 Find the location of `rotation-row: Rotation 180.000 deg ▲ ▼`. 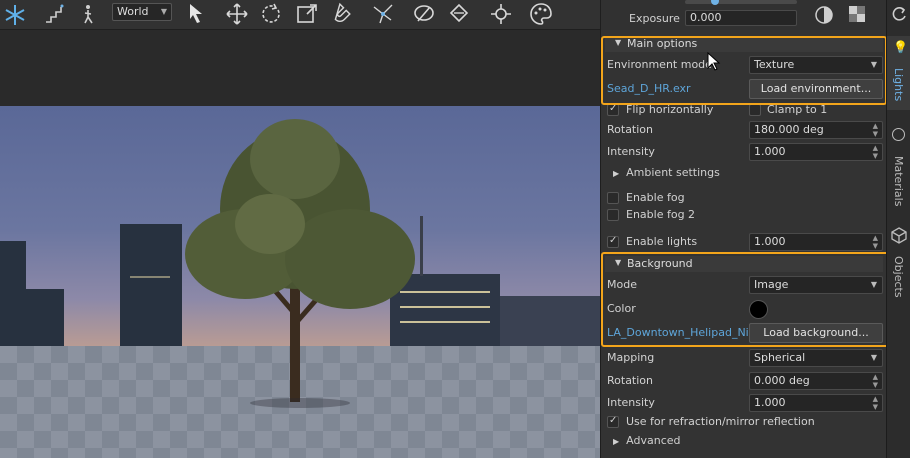

rotation-row: Rotation 180.000 deg ▲ ▼ is located at coordinates (745, 130).